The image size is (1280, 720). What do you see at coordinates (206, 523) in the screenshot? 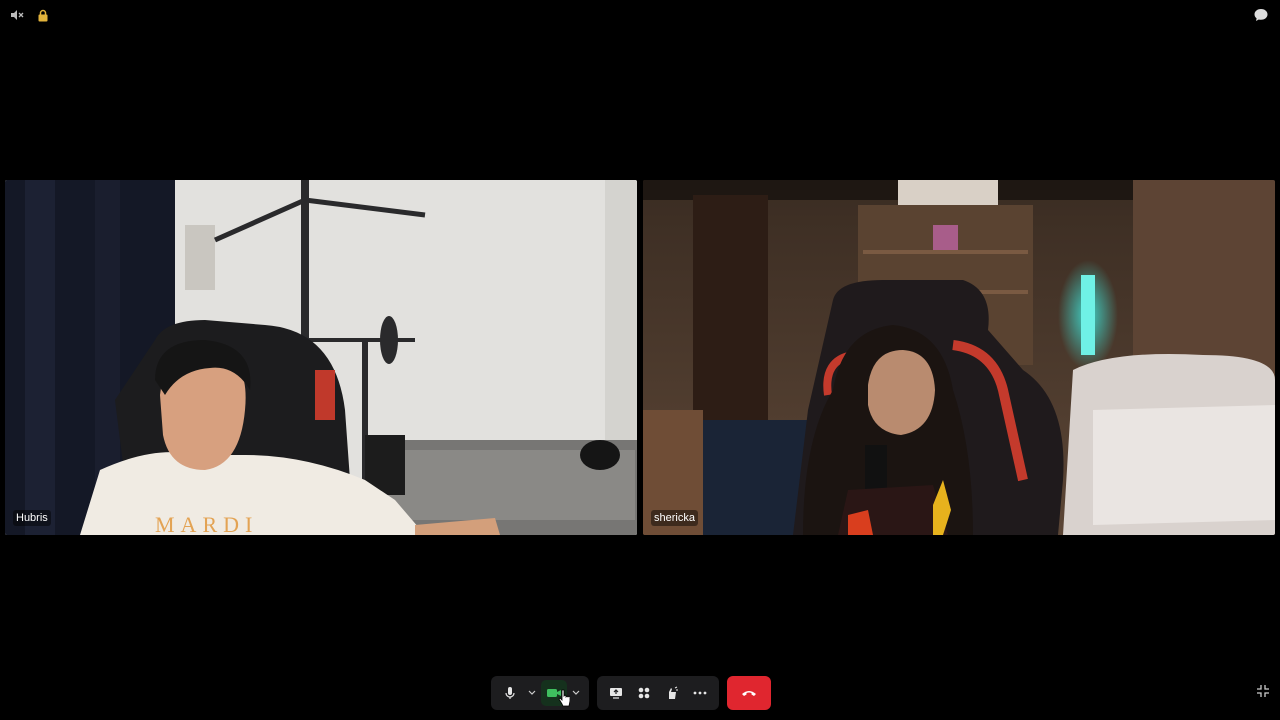
I see `svg-text: MARDI` at bounding box center [206, 523].